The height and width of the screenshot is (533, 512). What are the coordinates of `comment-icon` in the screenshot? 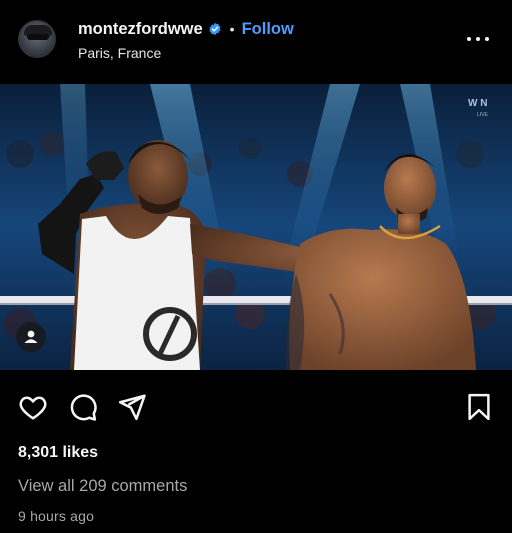 It's located at (83, 407).